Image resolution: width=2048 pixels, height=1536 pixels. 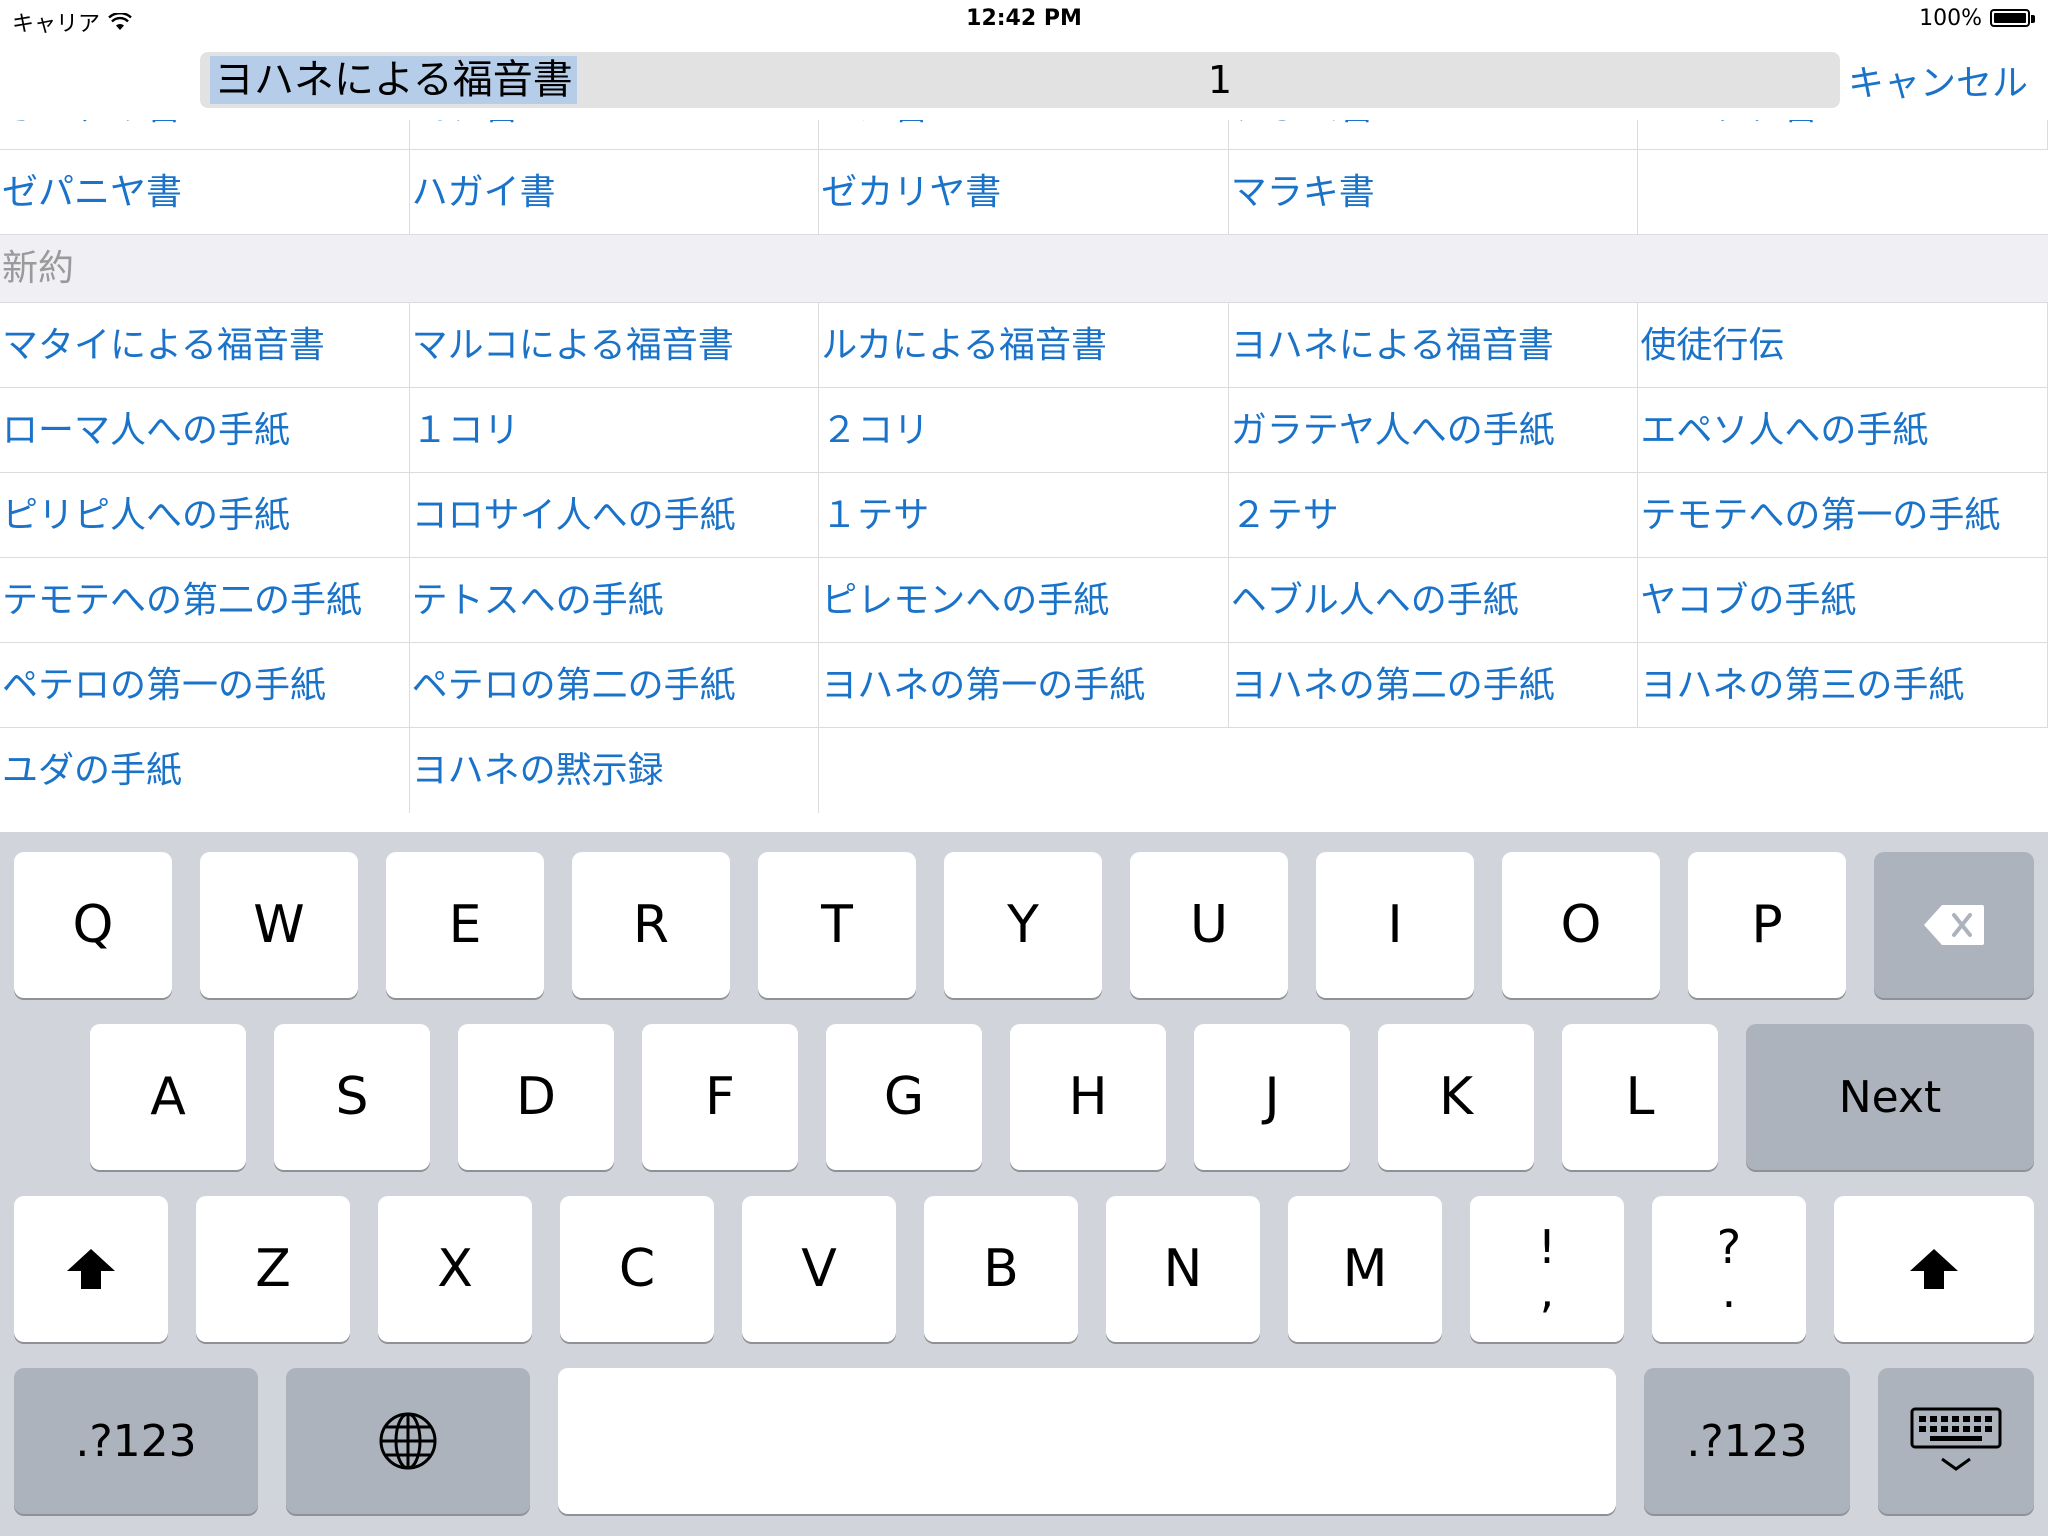 I want to click on status-bar: キャリア 12:42 PM 100%, so click(x=1024, y=20).